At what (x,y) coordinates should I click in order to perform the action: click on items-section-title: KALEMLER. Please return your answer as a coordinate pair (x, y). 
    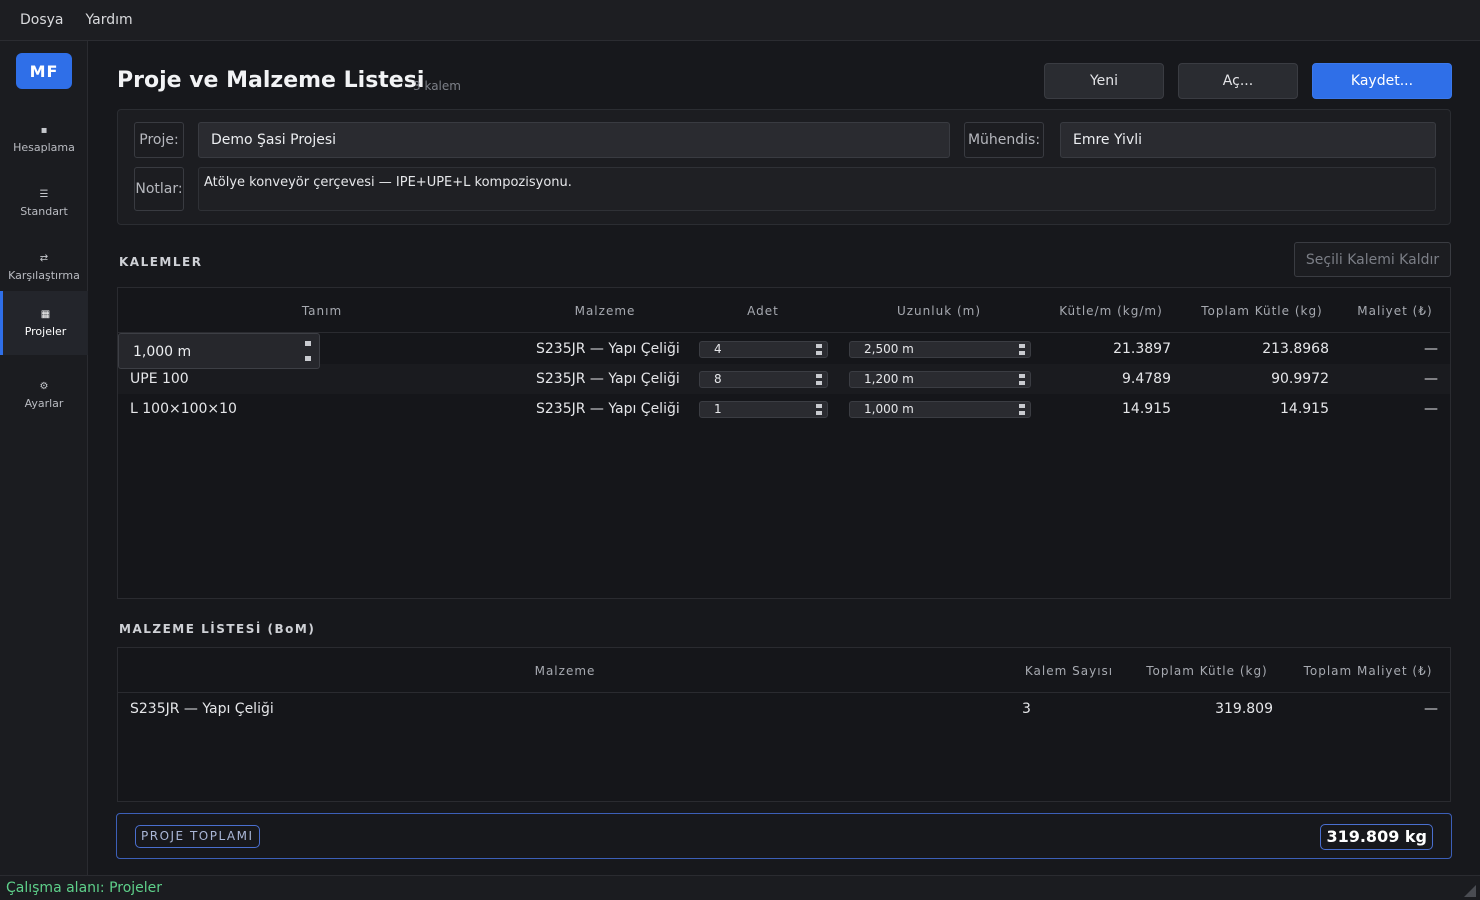
    Looking at the image, I should click on (161, 262).